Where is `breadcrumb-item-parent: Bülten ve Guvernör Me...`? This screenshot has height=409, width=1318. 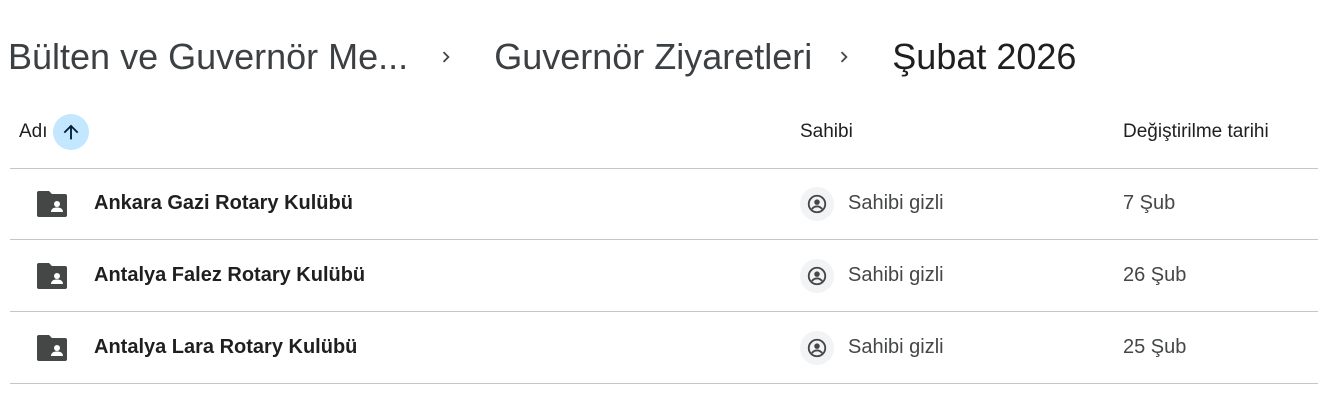
breadcrumb-item-parent: Bülten ve Guvernör Me... is located at coordinates (208, 57).